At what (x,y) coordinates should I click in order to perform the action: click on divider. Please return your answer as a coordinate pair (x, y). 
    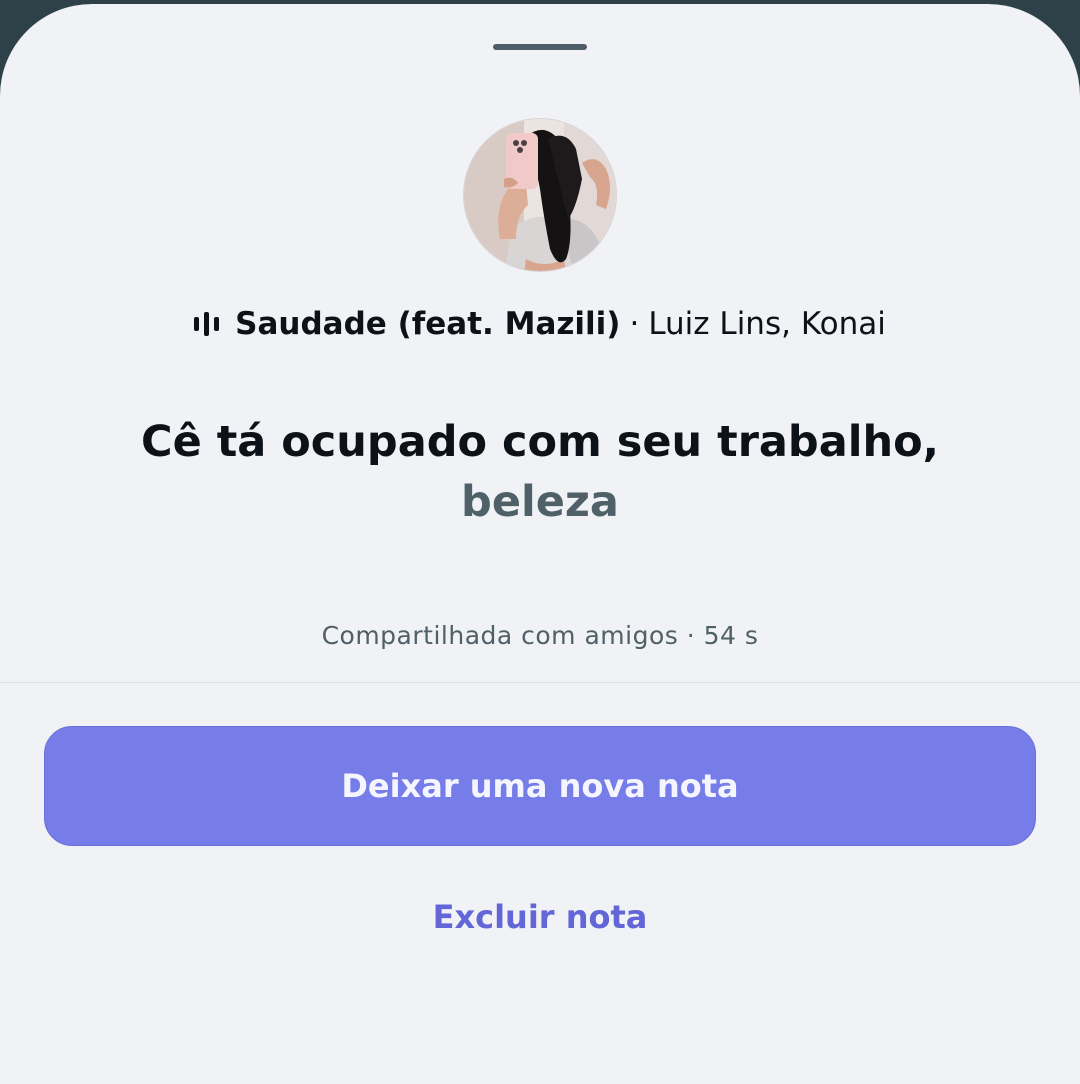
    Looking at the image, I should click on (540, 682).